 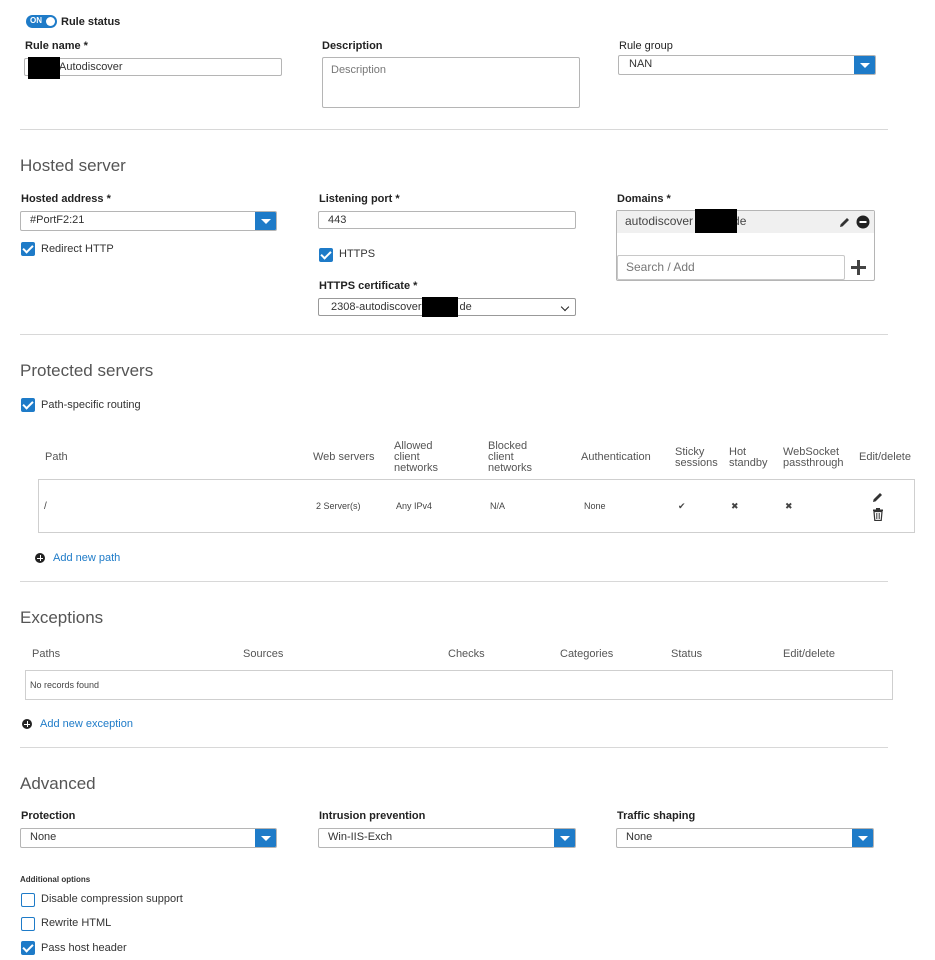 What do you see at coordinates (56, 46) in the screenshot?
I see `rule-name-label: Rule name *` at bounding box center [56, 46].